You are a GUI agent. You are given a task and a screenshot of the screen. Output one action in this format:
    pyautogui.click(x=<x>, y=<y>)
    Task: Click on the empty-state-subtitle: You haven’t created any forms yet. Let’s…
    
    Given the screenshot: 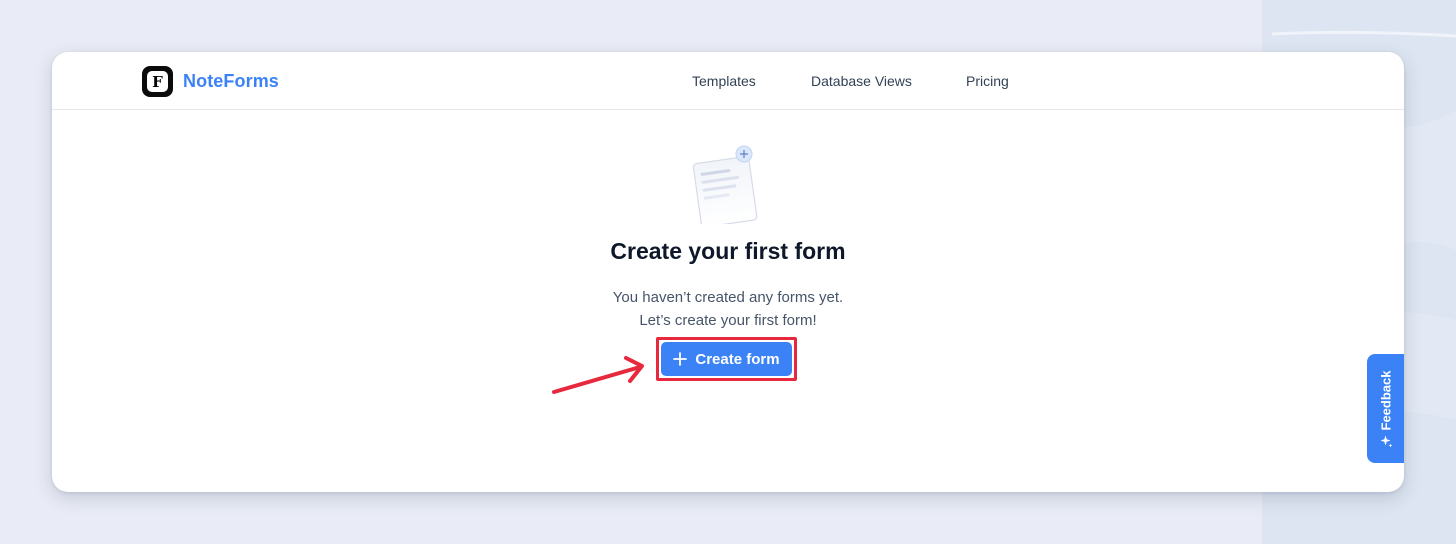 What is the action you would take?
    pyautogui.click(x=728, y=309)
    